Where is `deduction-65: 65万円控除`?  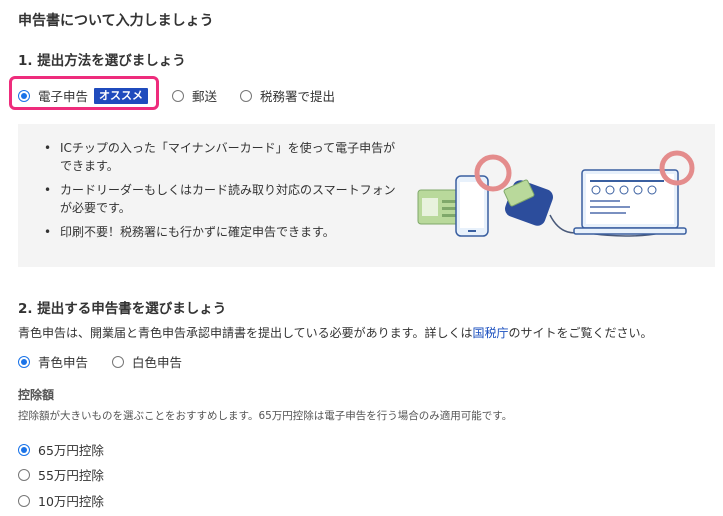 deduction-65: 65万円控除 is located at coordinates (61, 449).